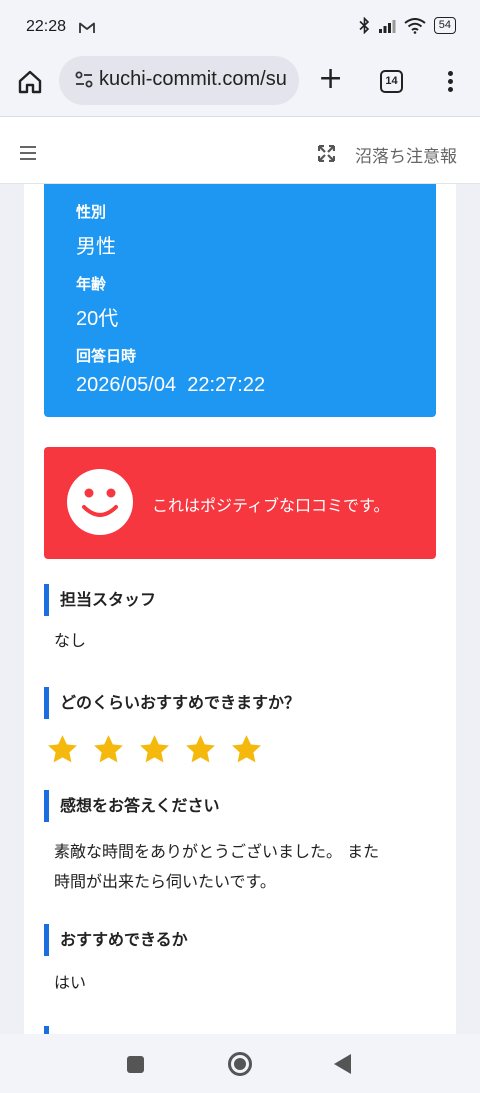 The width and height of the screenshot is (480, 1093). Describe the element at coordinates (135, 1064) in the screenshot. I see `recents-icon` at that location.